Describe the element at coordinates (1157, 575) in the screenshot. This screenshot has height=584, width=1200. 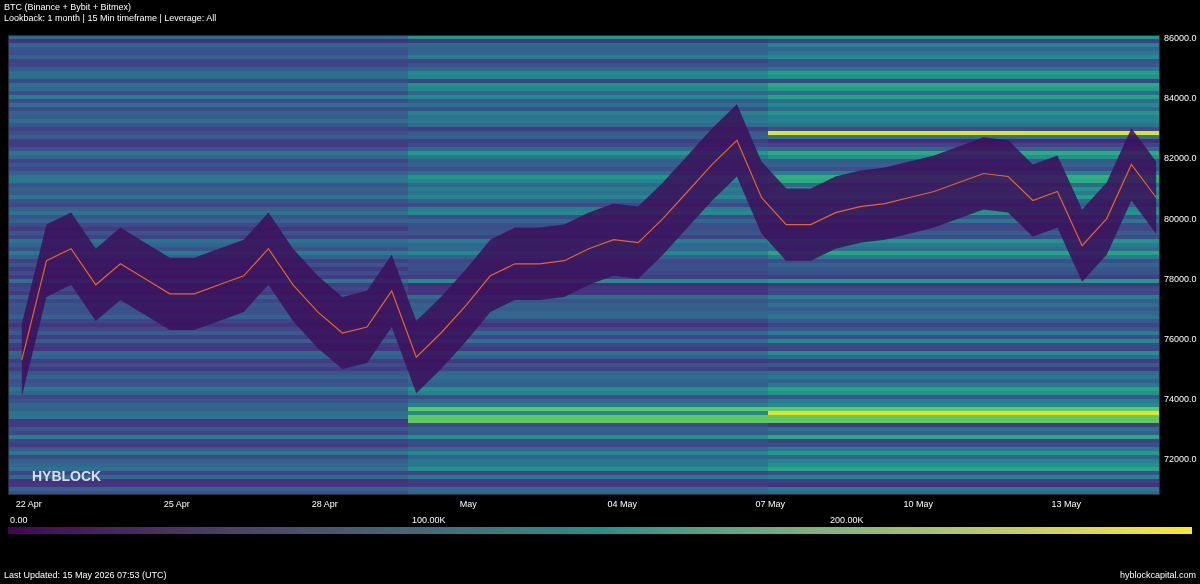
I see `website-text: hyblockcapital.com` at that location.